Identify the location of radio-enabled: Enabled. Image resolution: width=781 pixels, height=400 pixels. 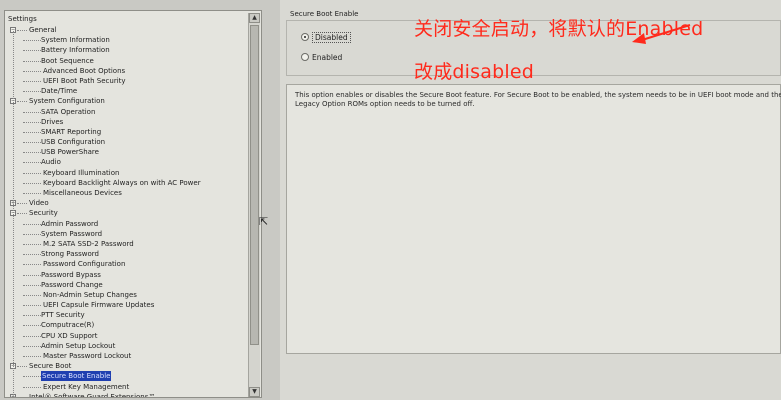
(321, 57).